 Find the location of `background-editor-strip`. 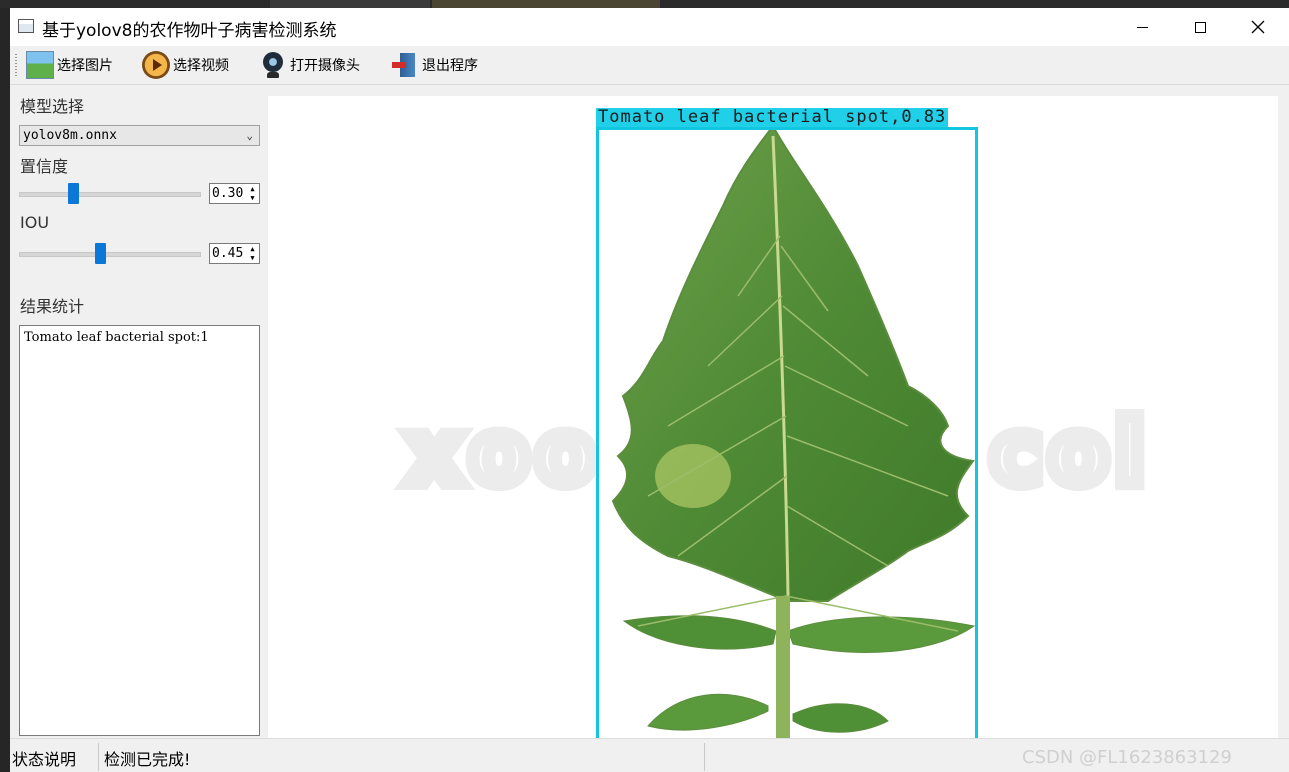

background-editor-strip is located at coordinates (5, 390).